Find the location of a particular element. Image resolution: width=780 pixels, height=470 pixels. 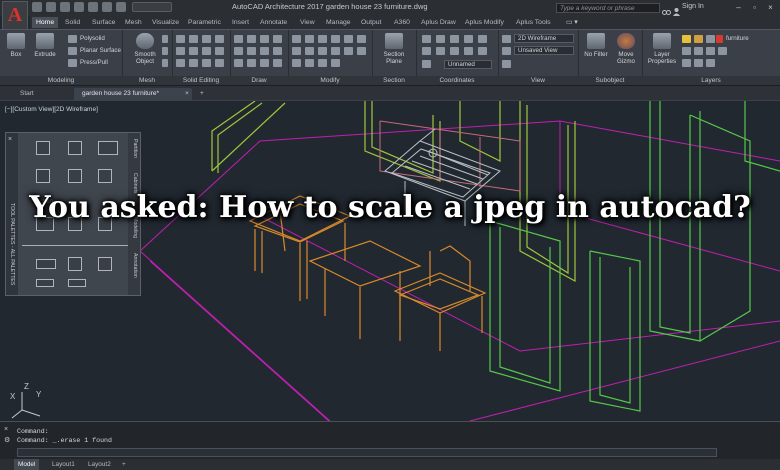

union-icon is located at coordinates (180, 39).